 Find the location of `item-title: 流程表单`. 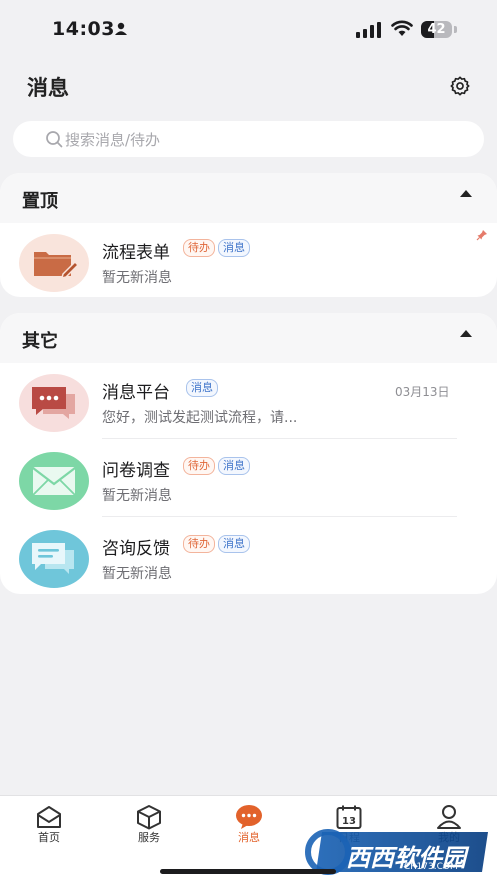

item-title: 流程表单 is located at coordinates (136, 253).